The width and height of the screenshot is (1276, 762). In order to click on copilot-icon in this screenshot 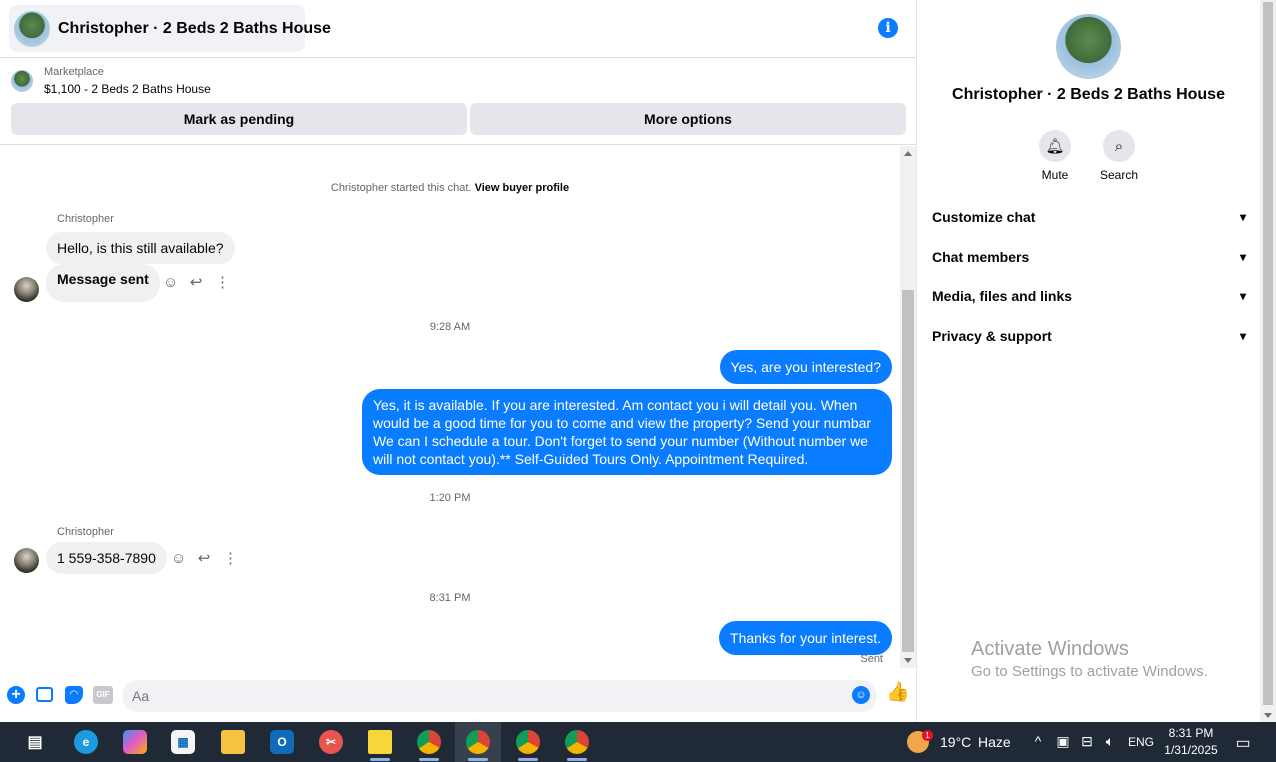, I will do `click(135, 742)`.